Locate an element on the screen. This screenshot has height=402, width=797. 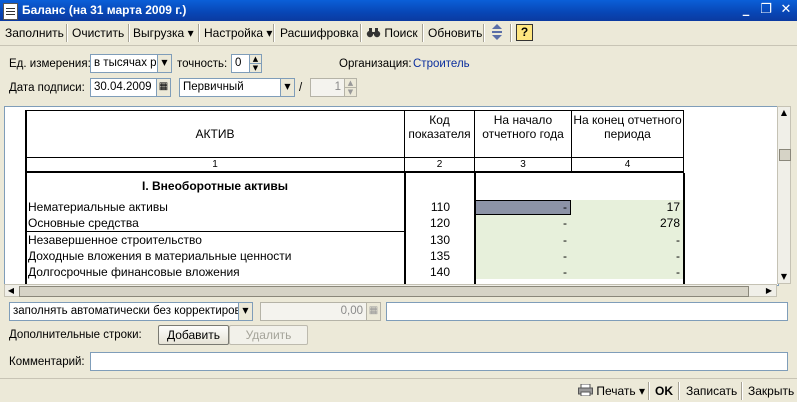
restore-button: ❐ is located at coordinates (766, 10).